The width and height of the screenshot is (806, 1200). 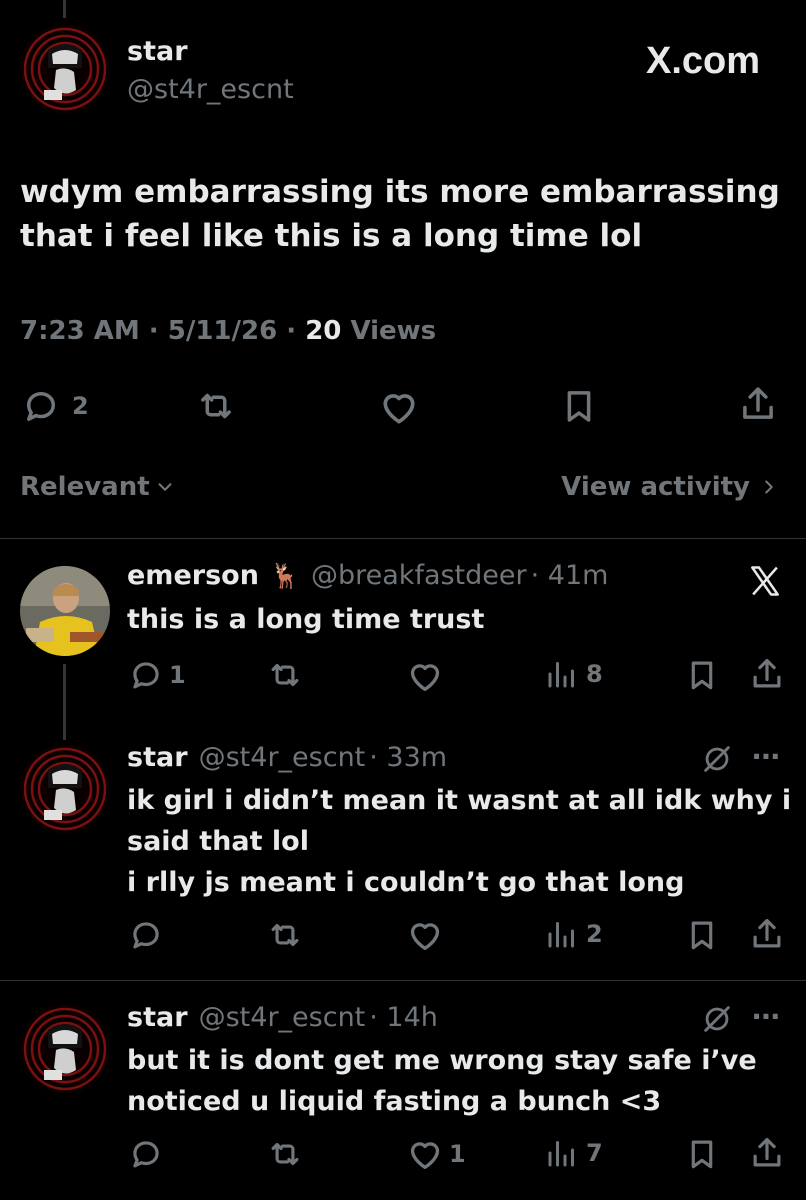 I want to click on relevant-label: Relevant, so click(x=85, y=487).